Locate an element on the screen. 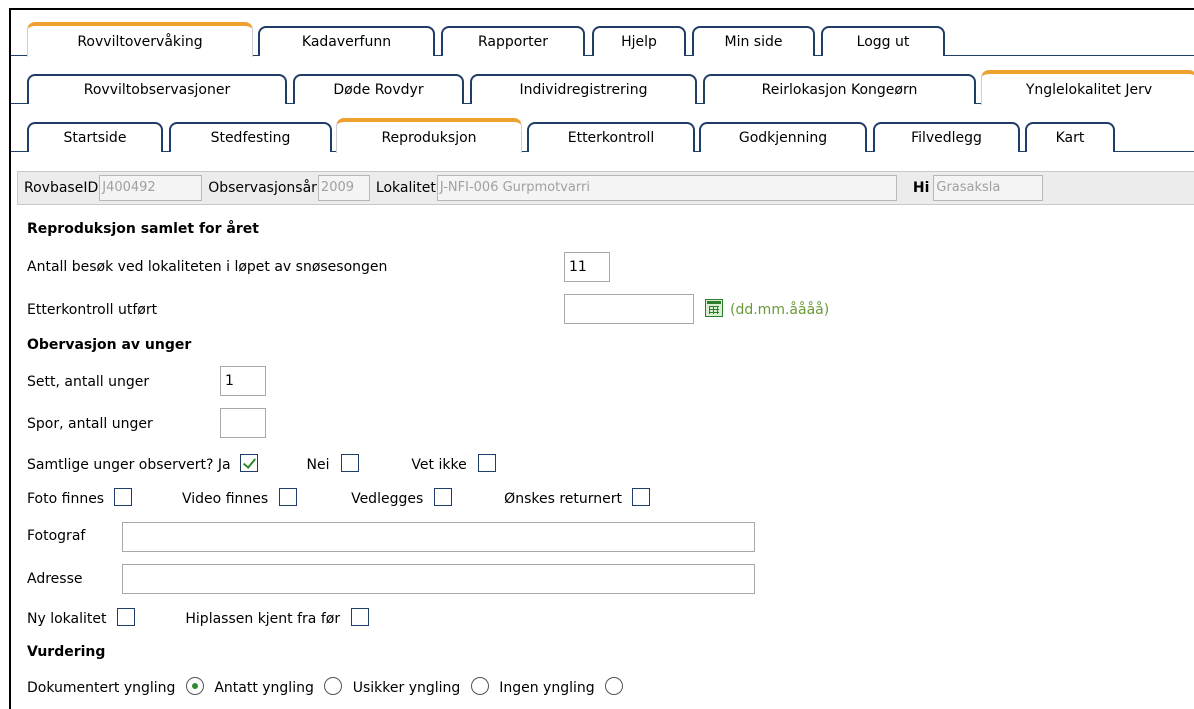 Image resolution: width=1194 pixels, height=709 pixels. rovbase-id-field: J400492 is located at coordinates (151, 188).